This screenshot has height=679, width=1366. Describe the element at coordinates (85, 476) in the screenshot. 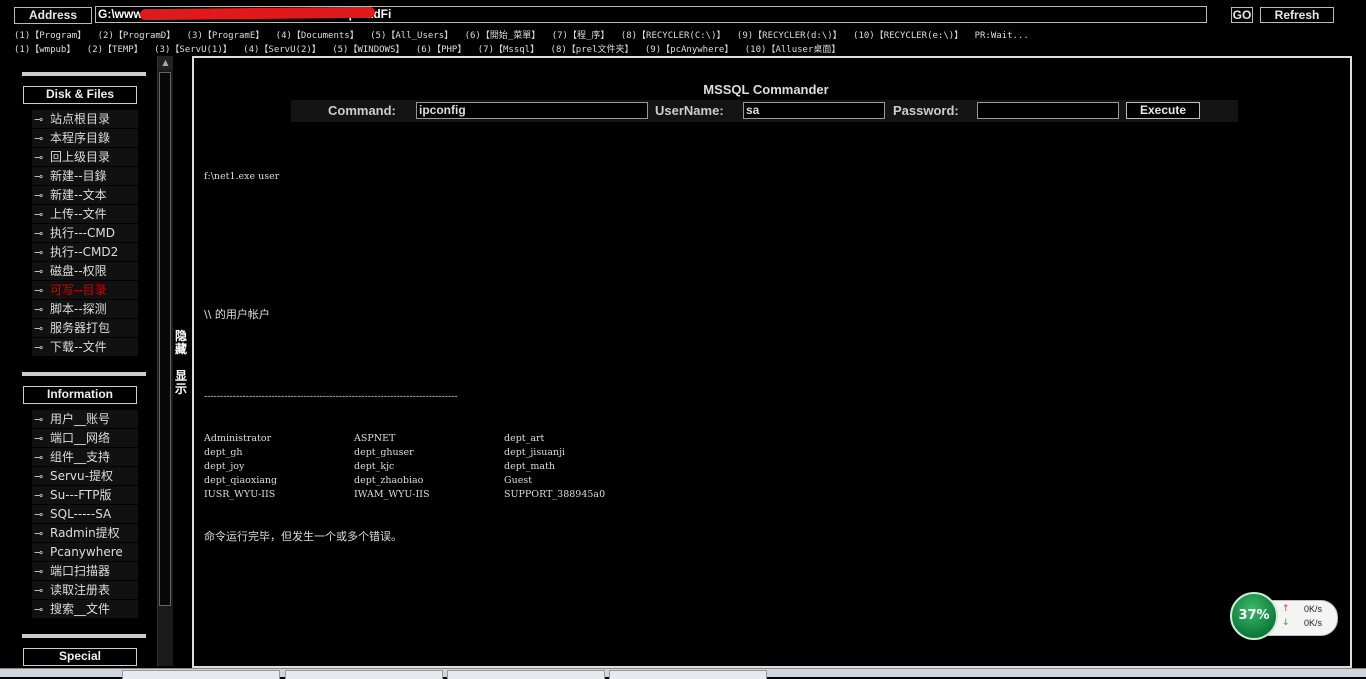

I see `info-menu-item: ⊸ Servu-提权` at that location.